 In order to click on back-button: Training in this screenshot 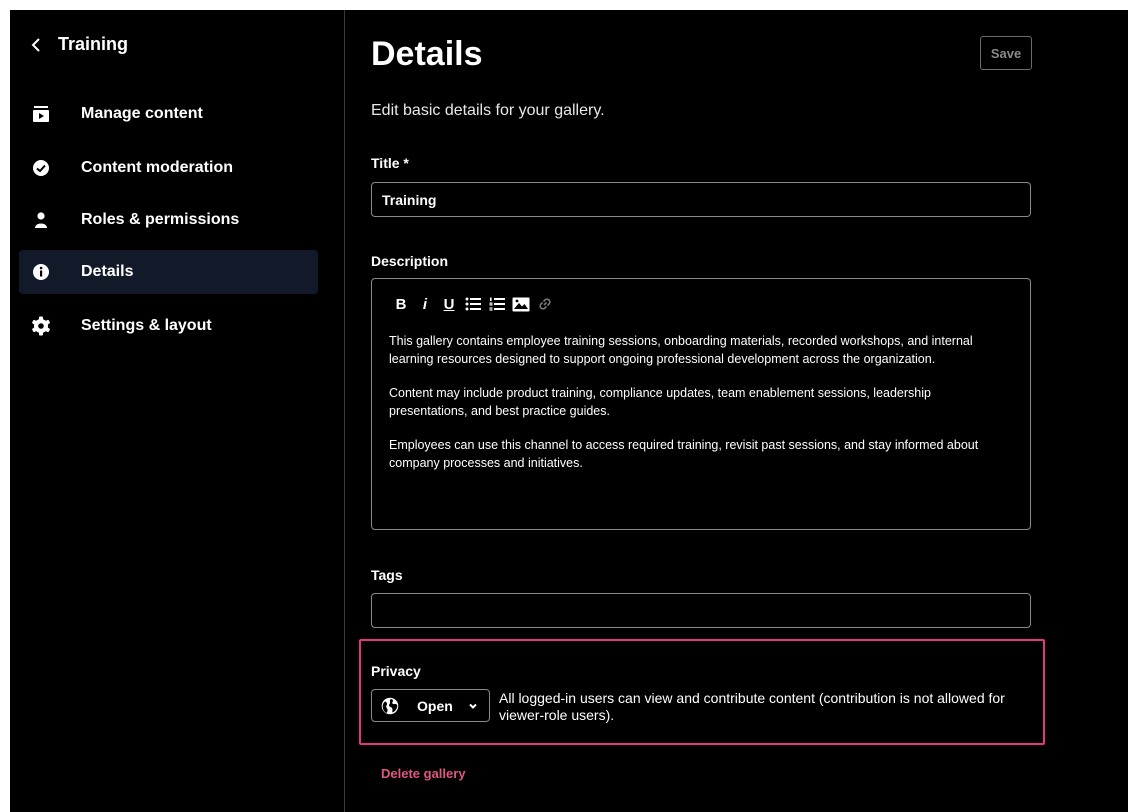, I will do `click(79, 44)`.